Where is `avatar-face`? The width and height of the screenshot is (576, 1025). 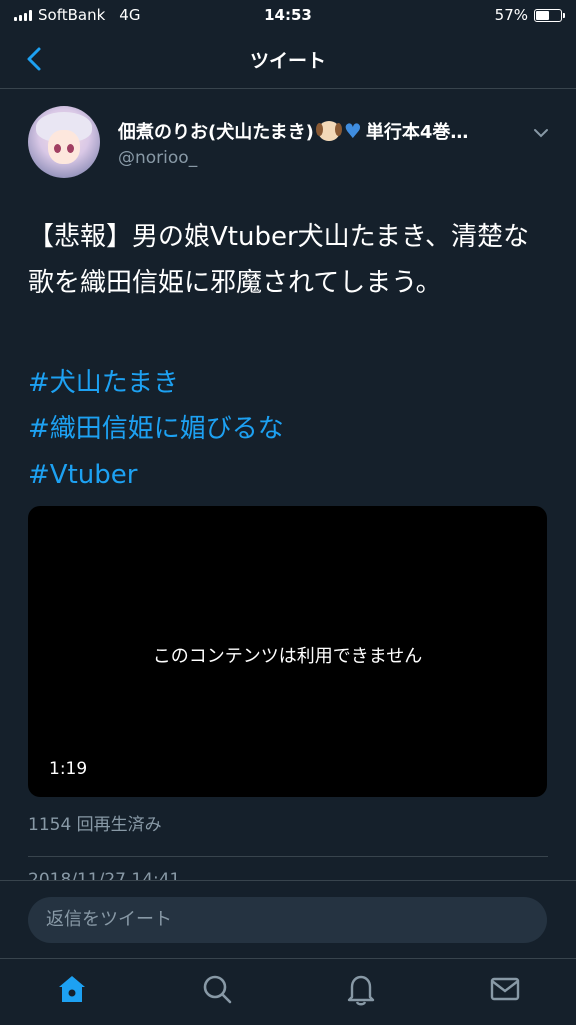
avatar-face is located at coordinates (64, 147).